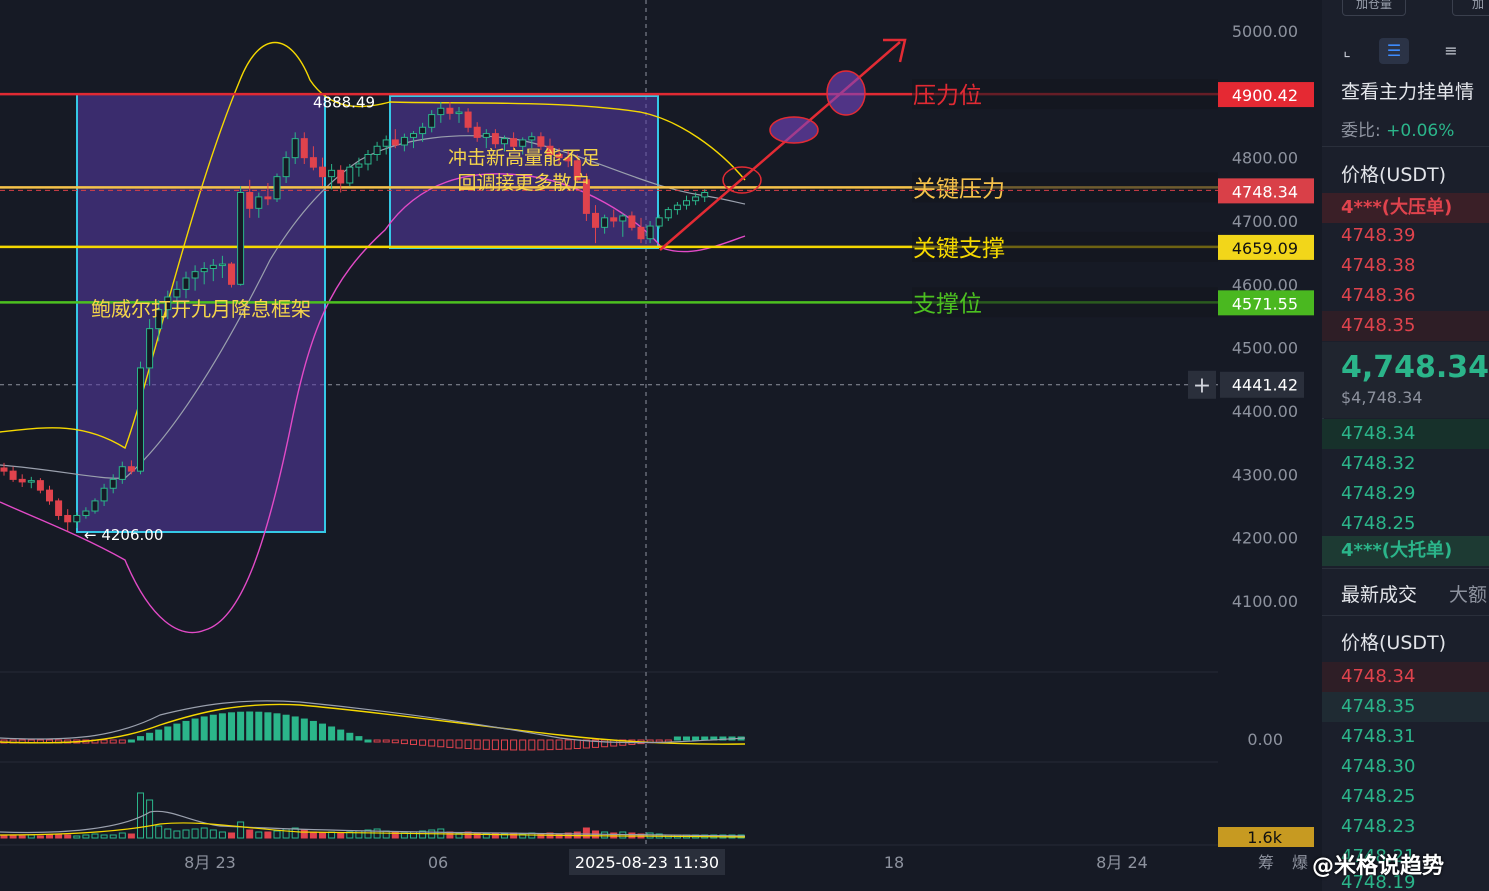 Image resolution: width=1489 pixels, height=891 pixels. I want to click on add-position-button: 加仓量, so click(1374, 8).